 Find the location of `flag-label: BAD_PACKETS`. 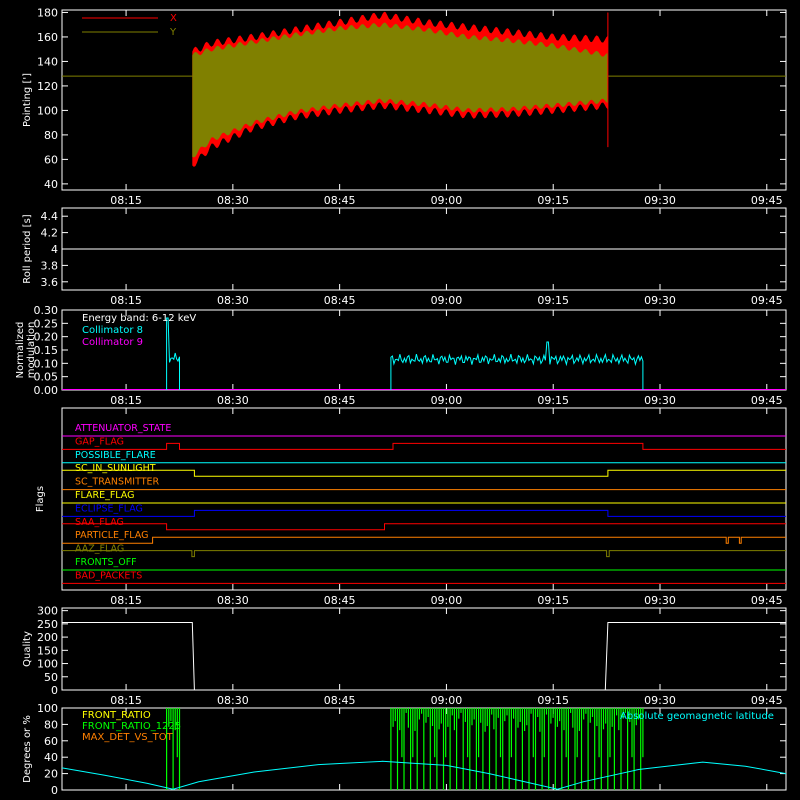

flag-label: BAD_PACKETS is located at coordinates (108, 575).